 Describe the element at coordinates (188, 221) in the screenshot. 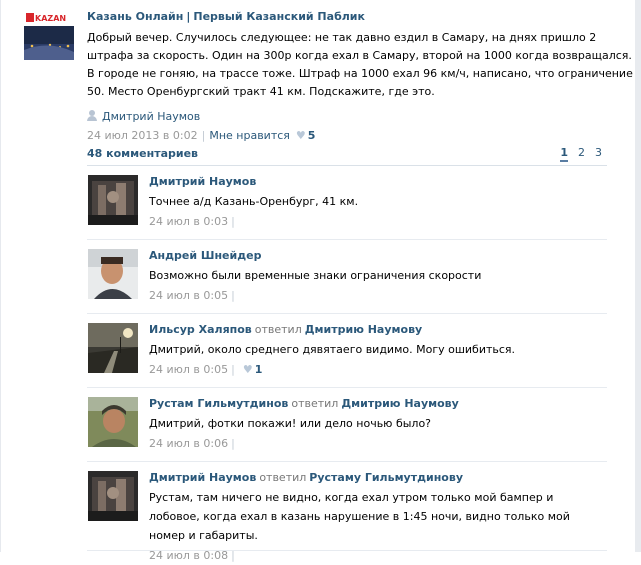

I see `comment-date: 24 июл в 0:03` at that location.